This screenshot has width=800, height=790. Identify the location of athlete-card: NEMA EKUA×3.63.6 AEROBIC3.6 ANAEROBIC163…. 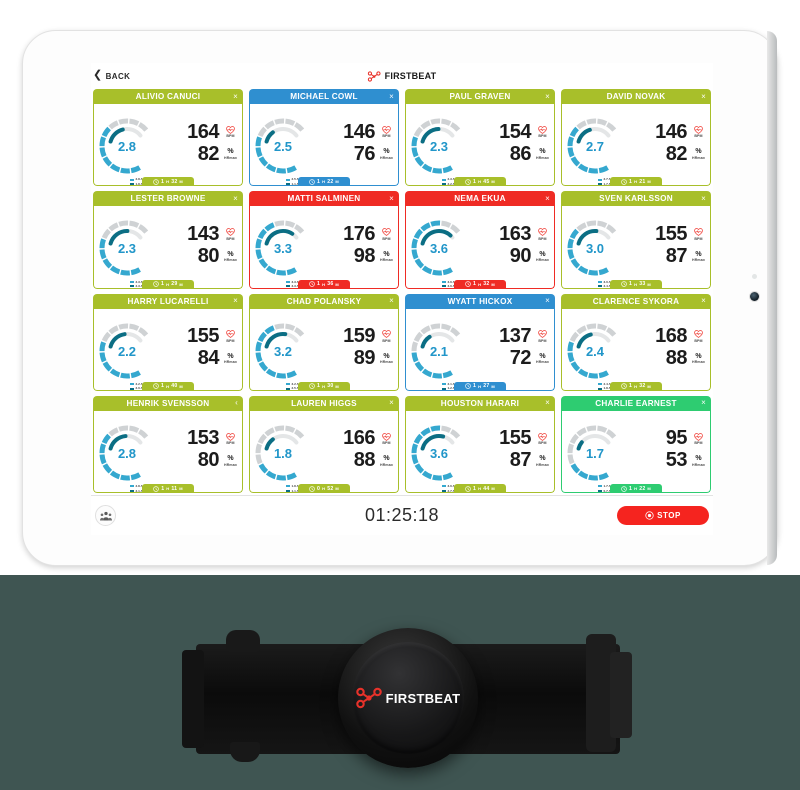
(480, 240).